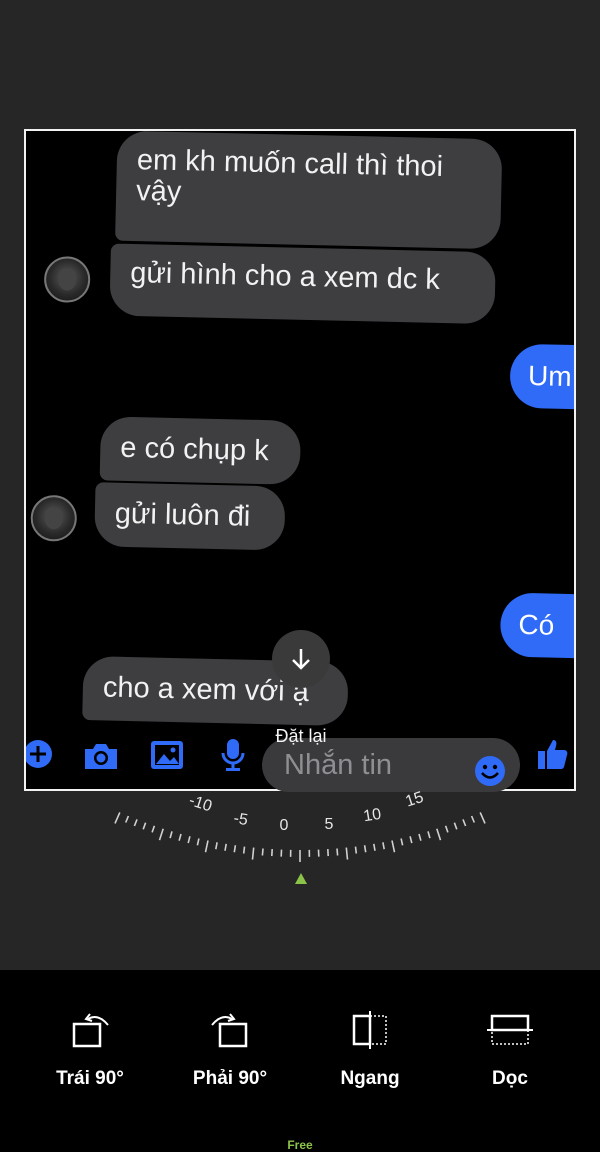 This screenshot has height=1152, width=600. What do you see at coordinates (309, 190) in the screenshot?
I see `message-bubble: em kh muốn call thì thoi vậy` at bounding box center [309, 190].